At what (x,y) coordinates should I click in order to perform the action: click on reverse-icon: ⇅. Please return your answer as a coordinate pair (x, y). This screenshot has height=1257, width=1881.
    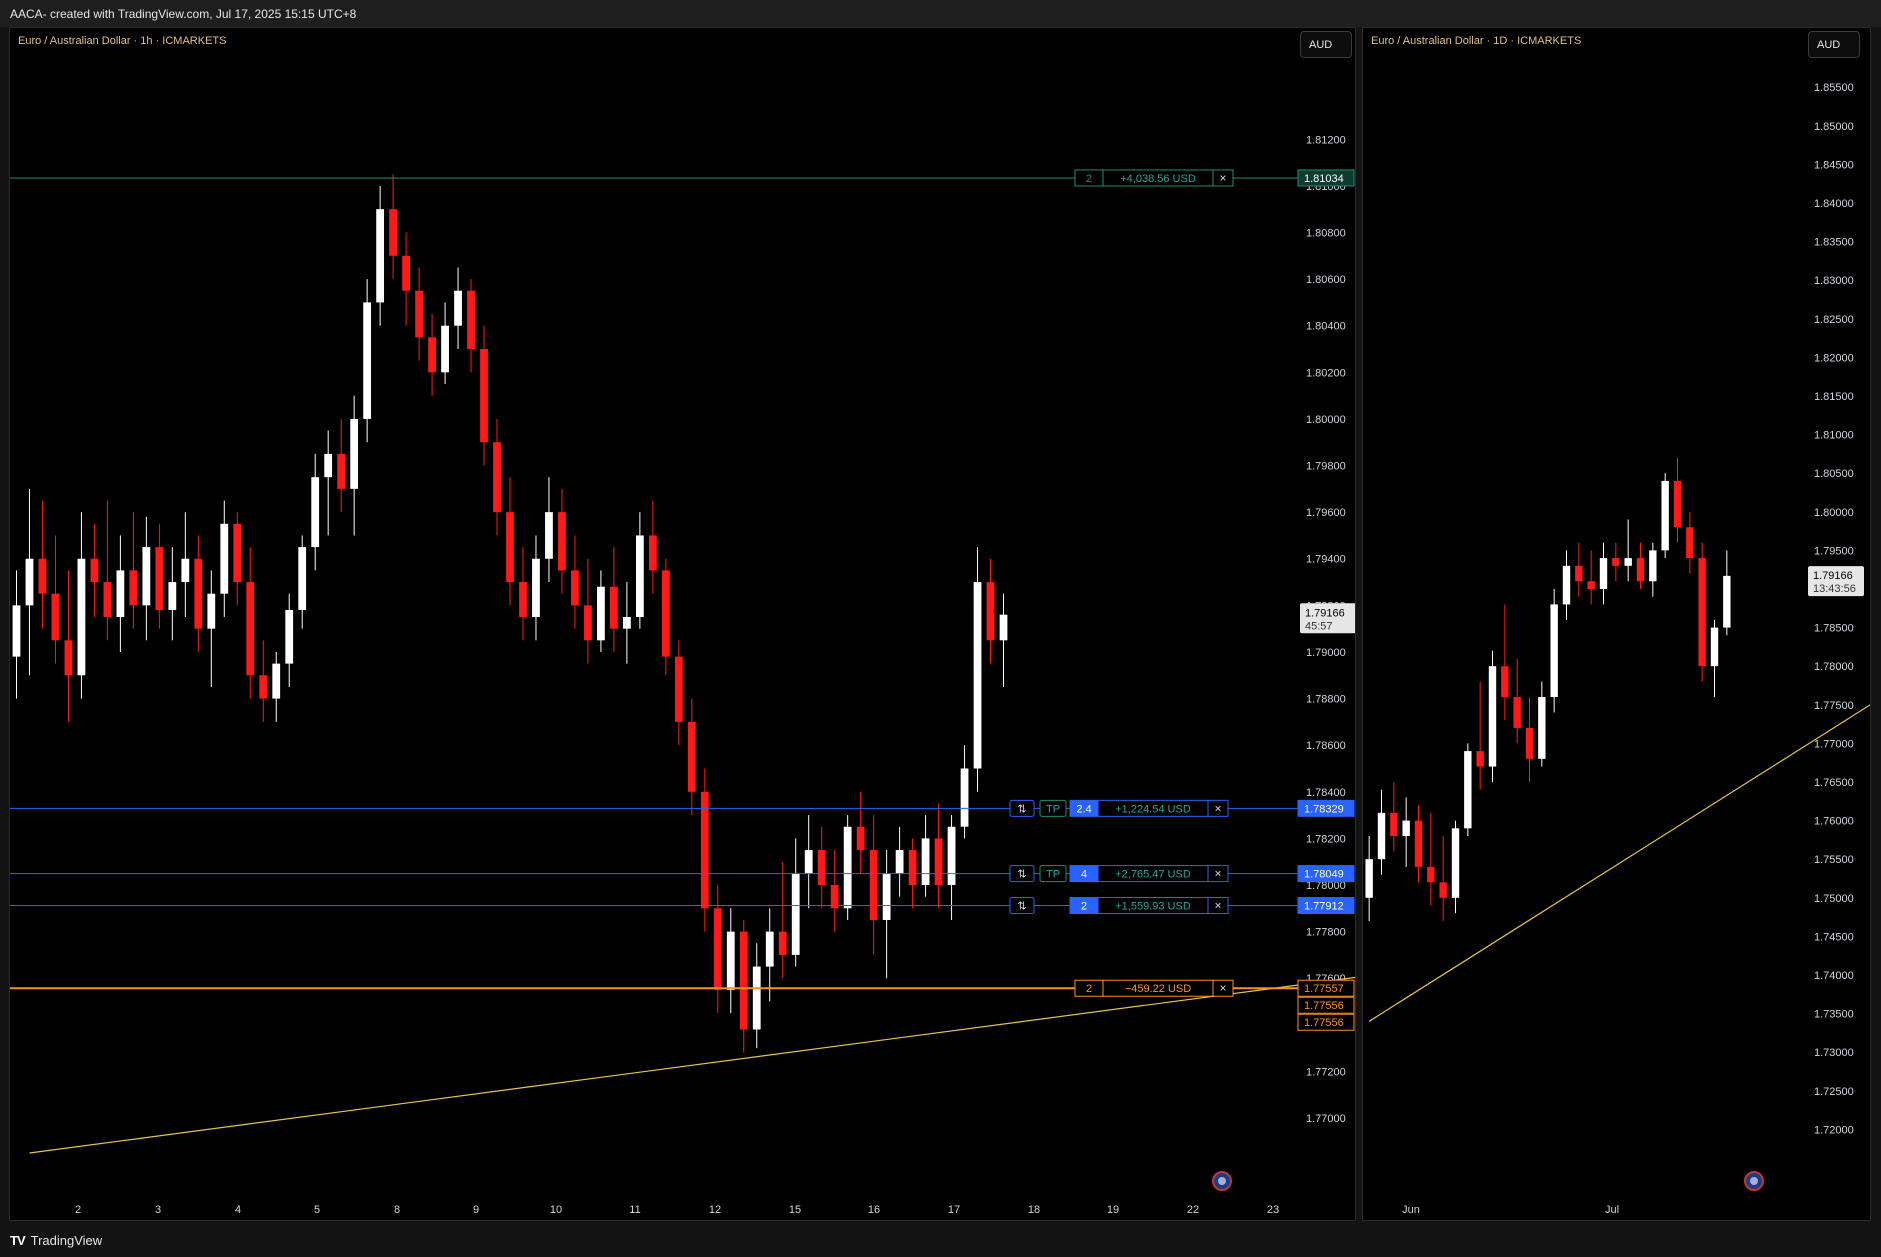
    Looking at the image, I should click on (1021, 809).